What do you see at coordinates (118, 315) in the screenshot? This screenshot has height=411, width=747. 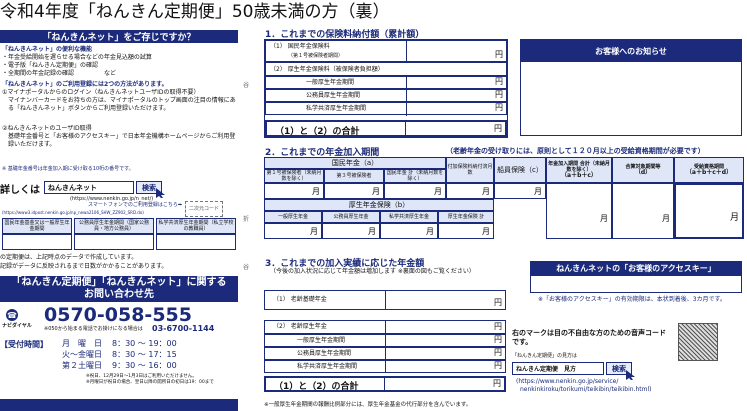 I see `phone-number: 0570-058-555` at bounding box center [118, 315].